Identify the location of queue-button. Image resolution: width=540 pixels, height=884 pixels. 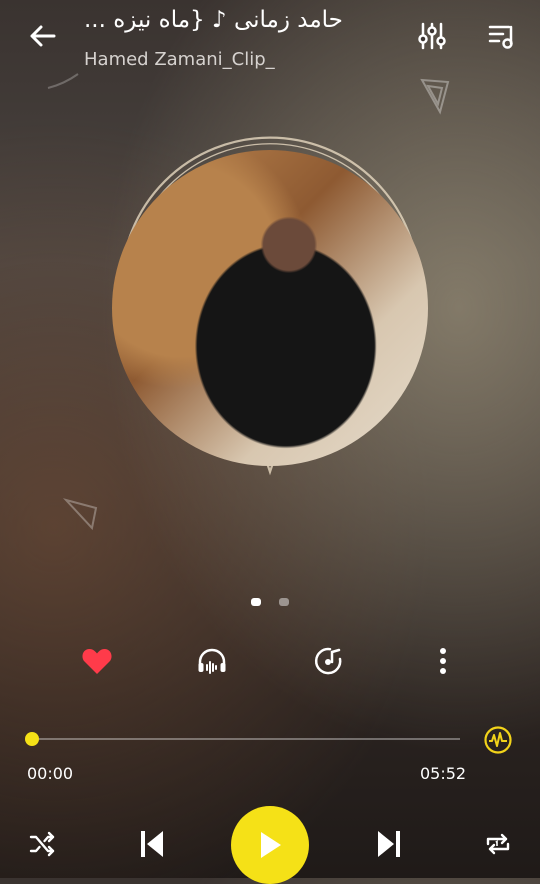
(502, 36).